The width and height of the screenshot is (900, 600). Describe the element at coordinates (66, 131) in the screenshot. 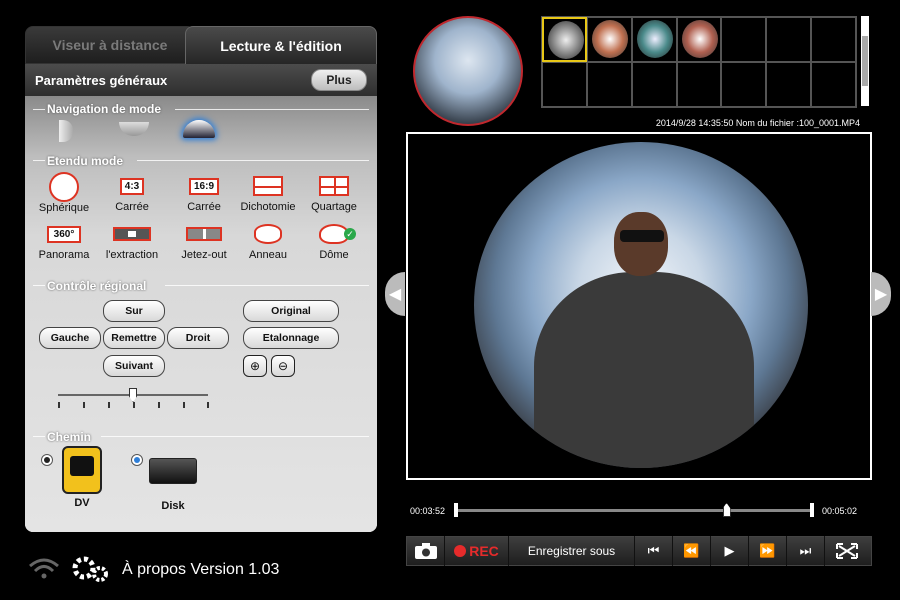

I see `nav-mode-wall-icon` at that location.